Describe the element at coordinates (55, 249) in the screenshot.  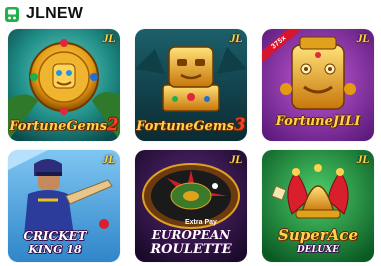
I see `game-title-line-2: KING 18` at that location.